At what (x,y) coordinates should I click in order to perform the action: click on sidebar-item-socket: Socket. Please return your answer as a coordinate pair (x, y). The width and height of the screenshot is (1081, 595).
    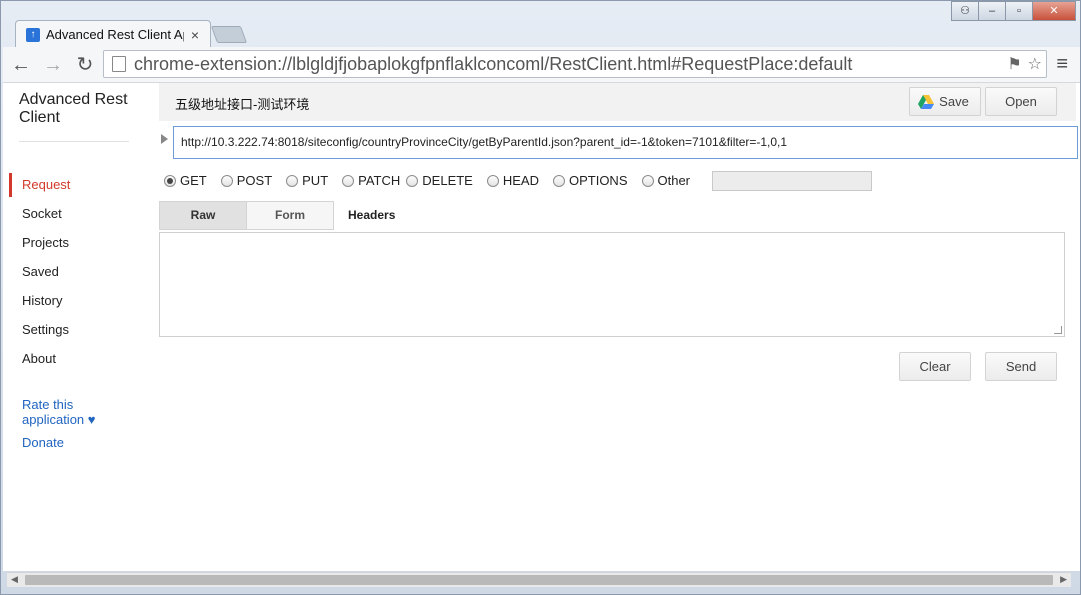
    Looking at the image, I should click on (73, 216).